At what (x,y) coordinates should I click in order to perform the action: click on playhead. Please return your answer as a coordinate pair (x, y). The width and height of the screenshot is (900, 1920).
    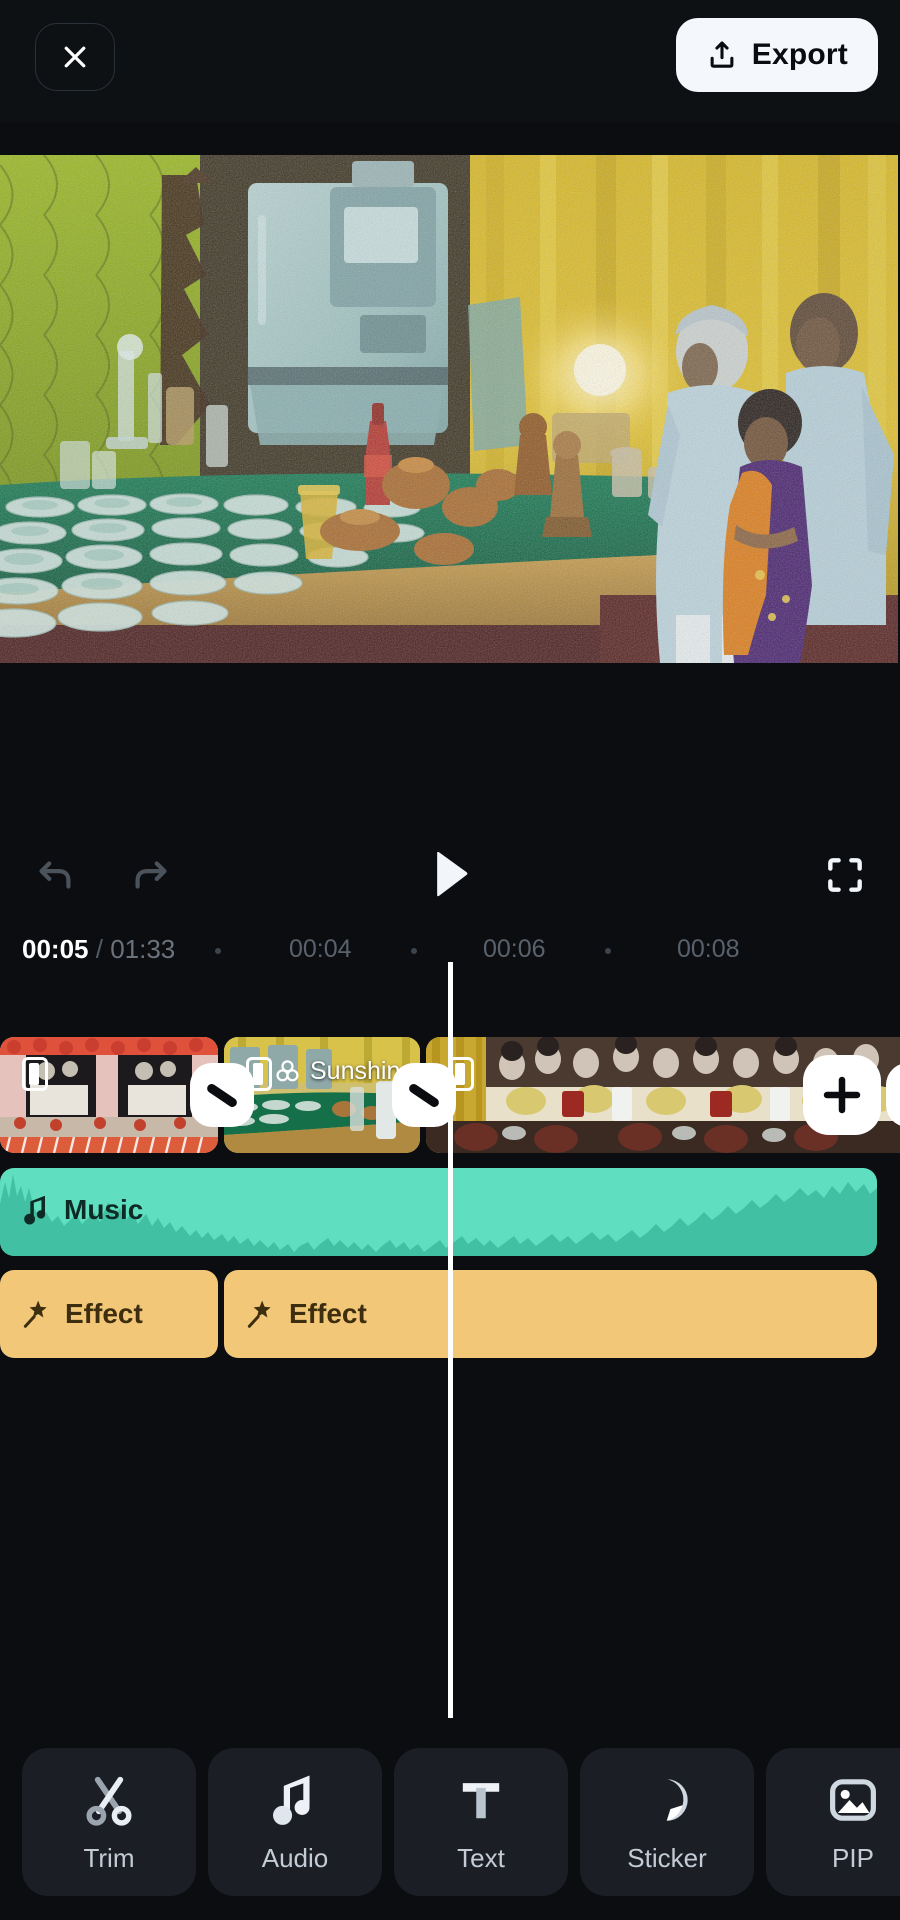
    Looking at the image, I should click on (450, 1340).